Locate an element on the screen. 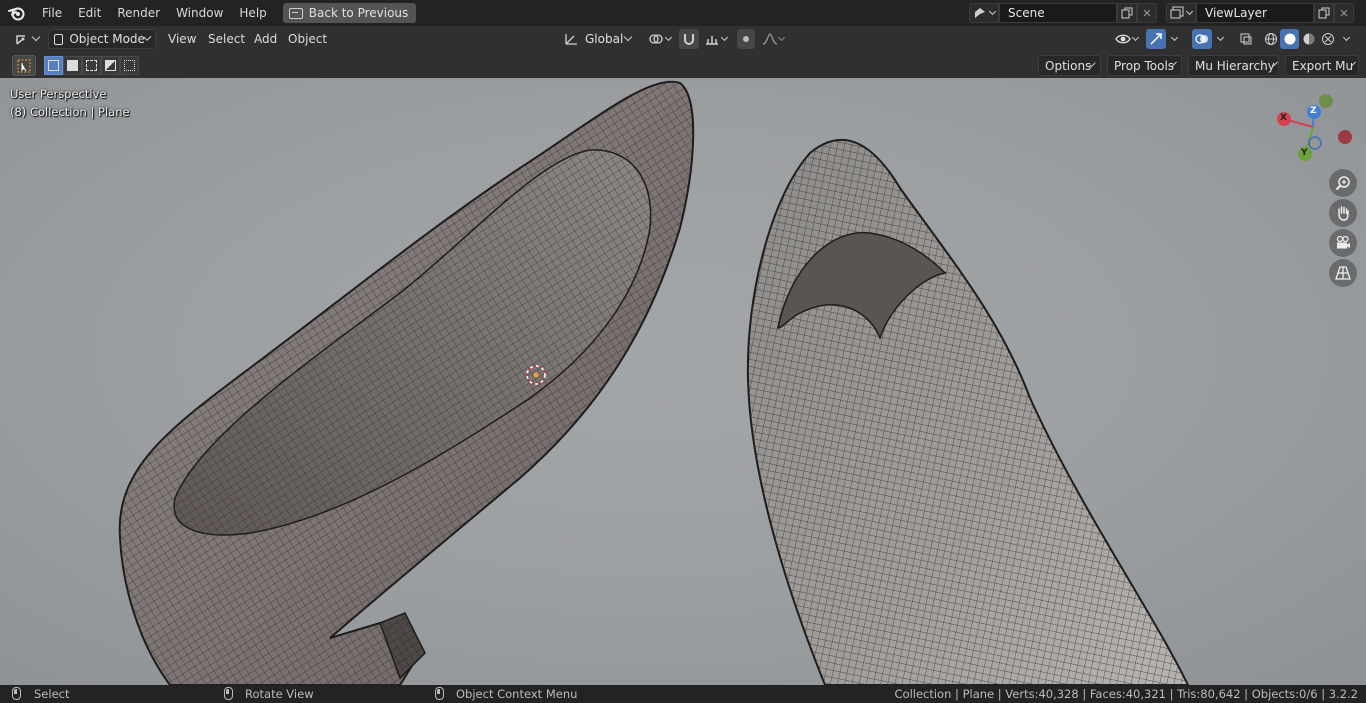  mode-invert-button is located at coordinates (110, 65).